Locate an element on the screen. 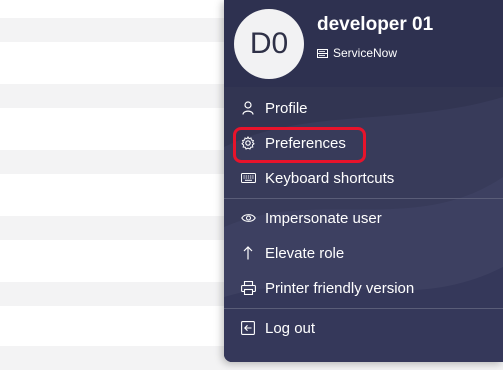  logout-icon is located at coordinates (248, 328).